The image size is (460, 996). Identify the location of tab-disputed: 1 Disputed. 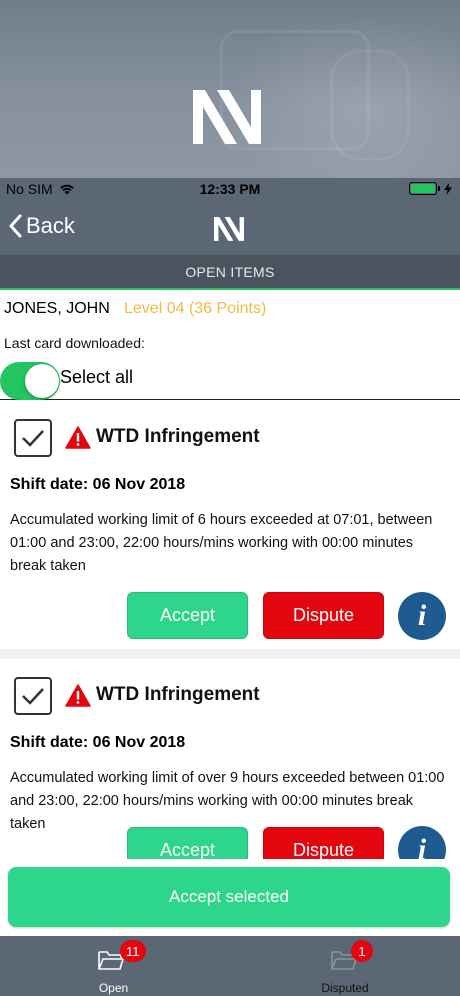
(345, 966).